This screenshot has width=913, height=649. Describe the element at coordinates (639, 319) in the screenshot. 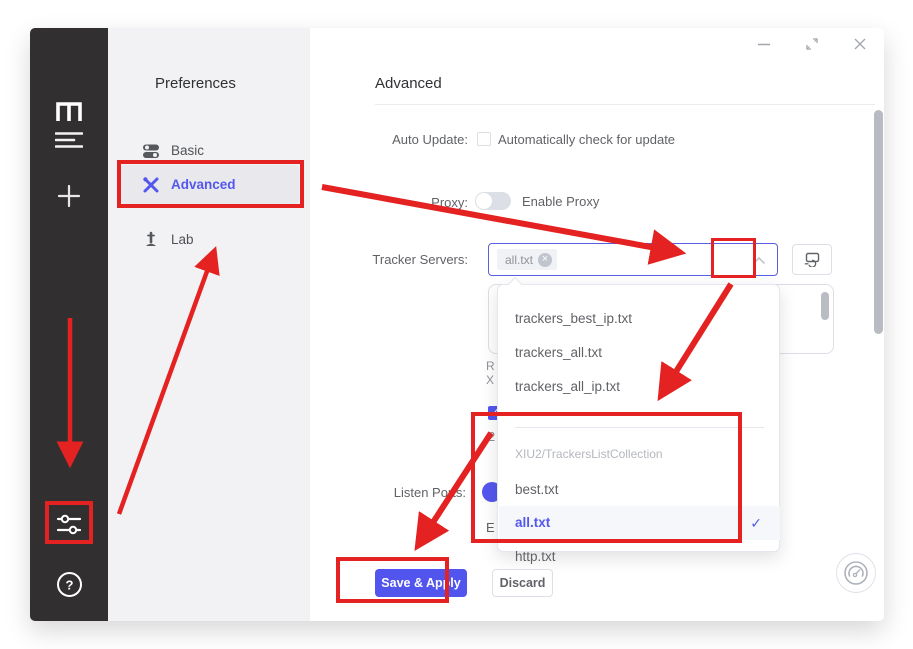

I see `dropdown-option: trackers_best_ip.txt` at that location.